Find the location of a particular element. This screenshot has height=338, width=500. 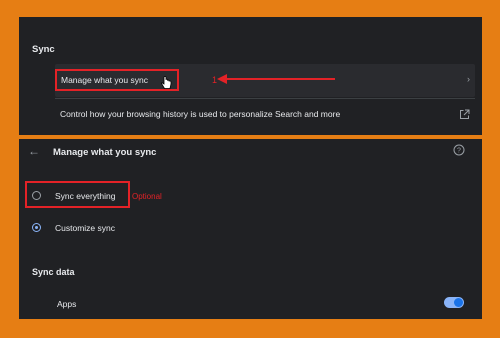

sync-section-title: Sync is located at coordinates (43, 49).